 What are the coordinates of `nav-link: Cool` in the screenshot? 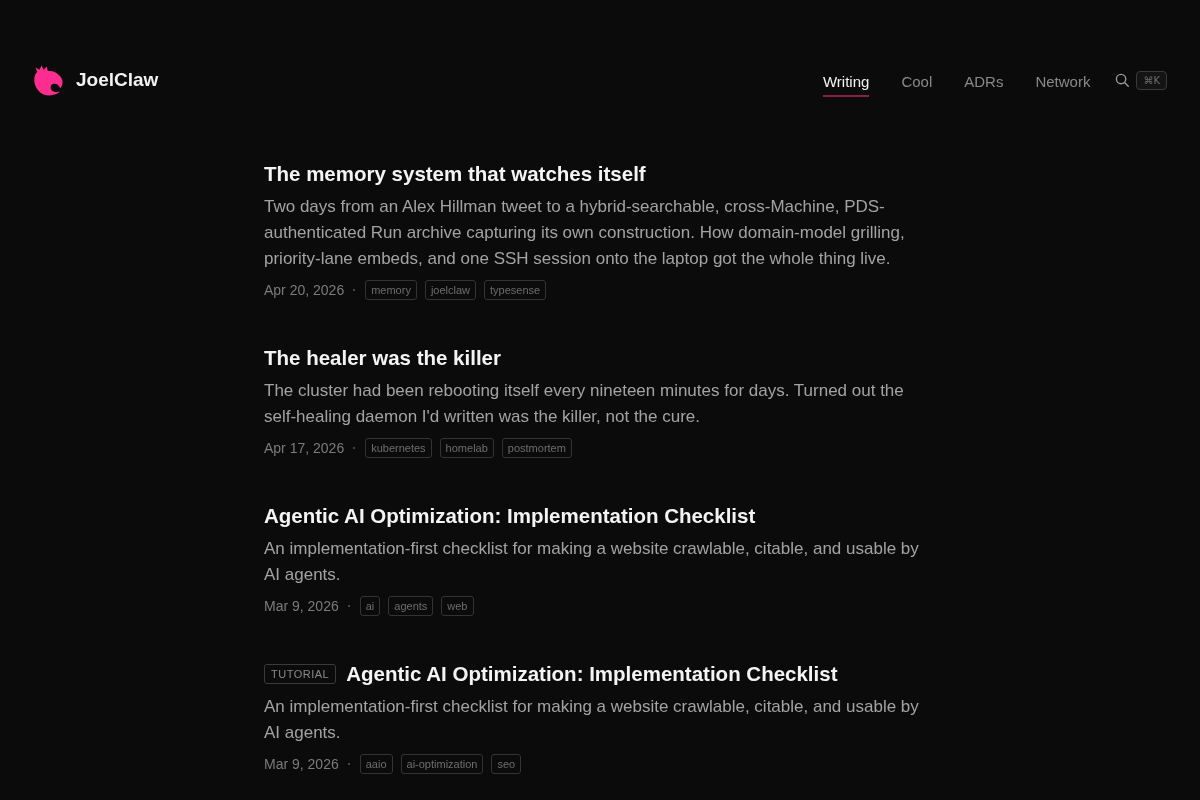 It's located at (917, 82).